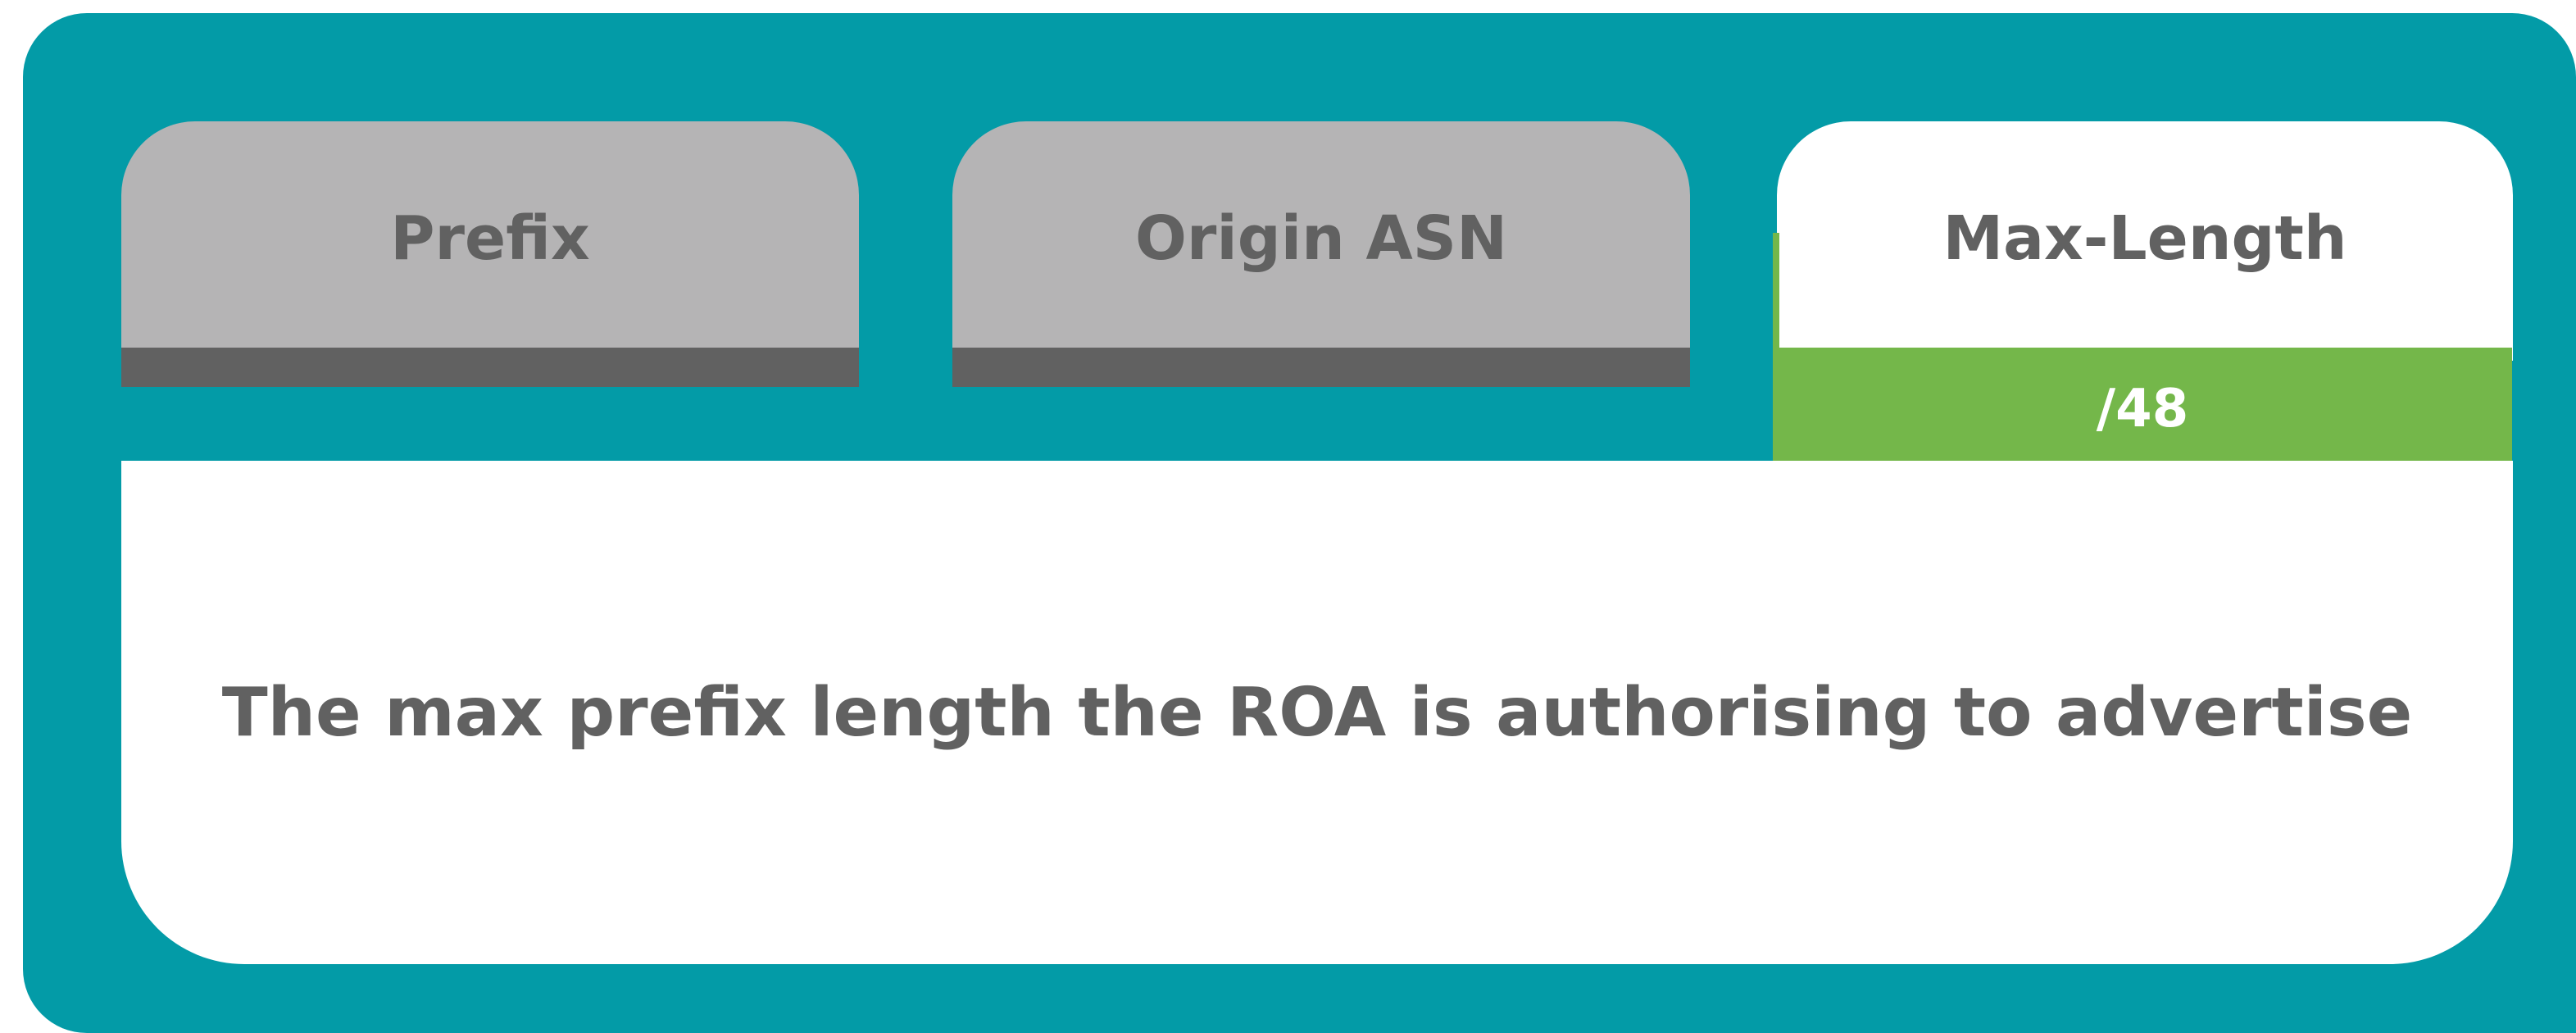 The image size is (2576, 1033). What do you see at coordinates (490, 238) in the screenshot?
I see `tab-prefix-label: Prefix` at bounding box center [490, 238].